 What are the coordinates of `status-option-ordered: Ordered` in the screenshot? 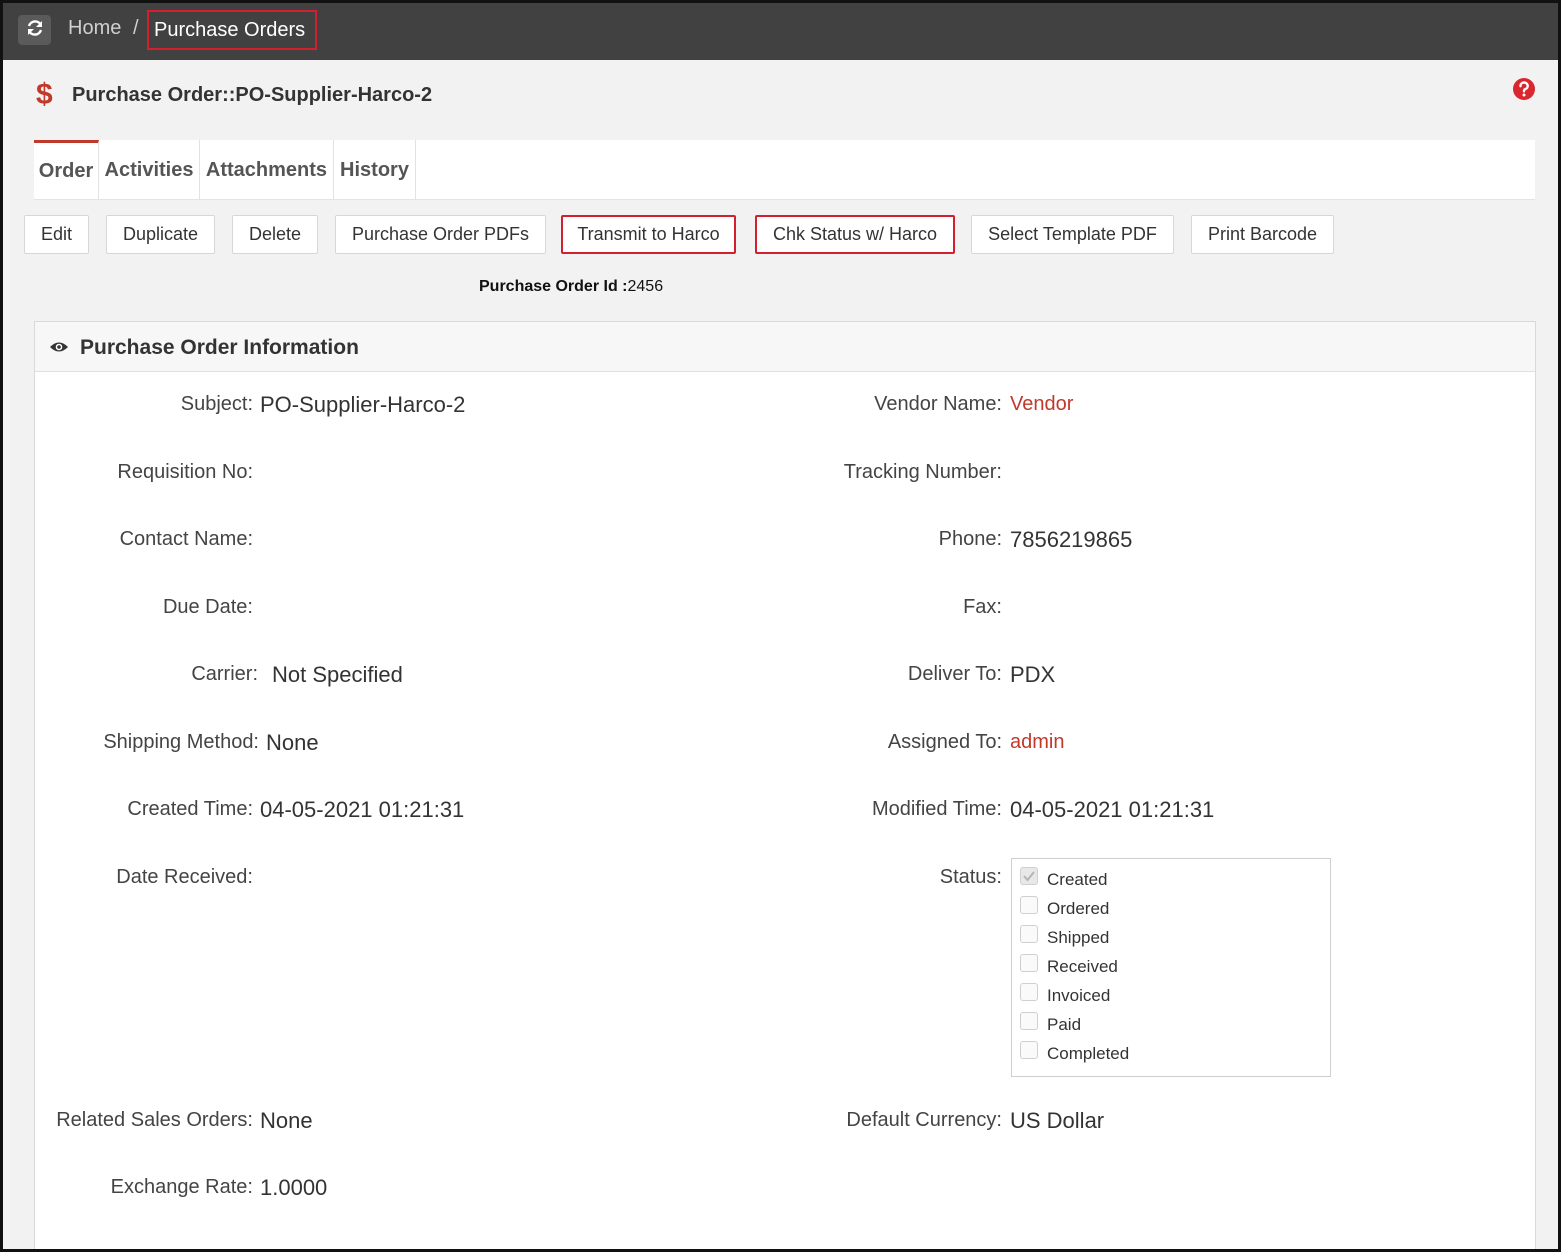 It's located at (1064, 906).